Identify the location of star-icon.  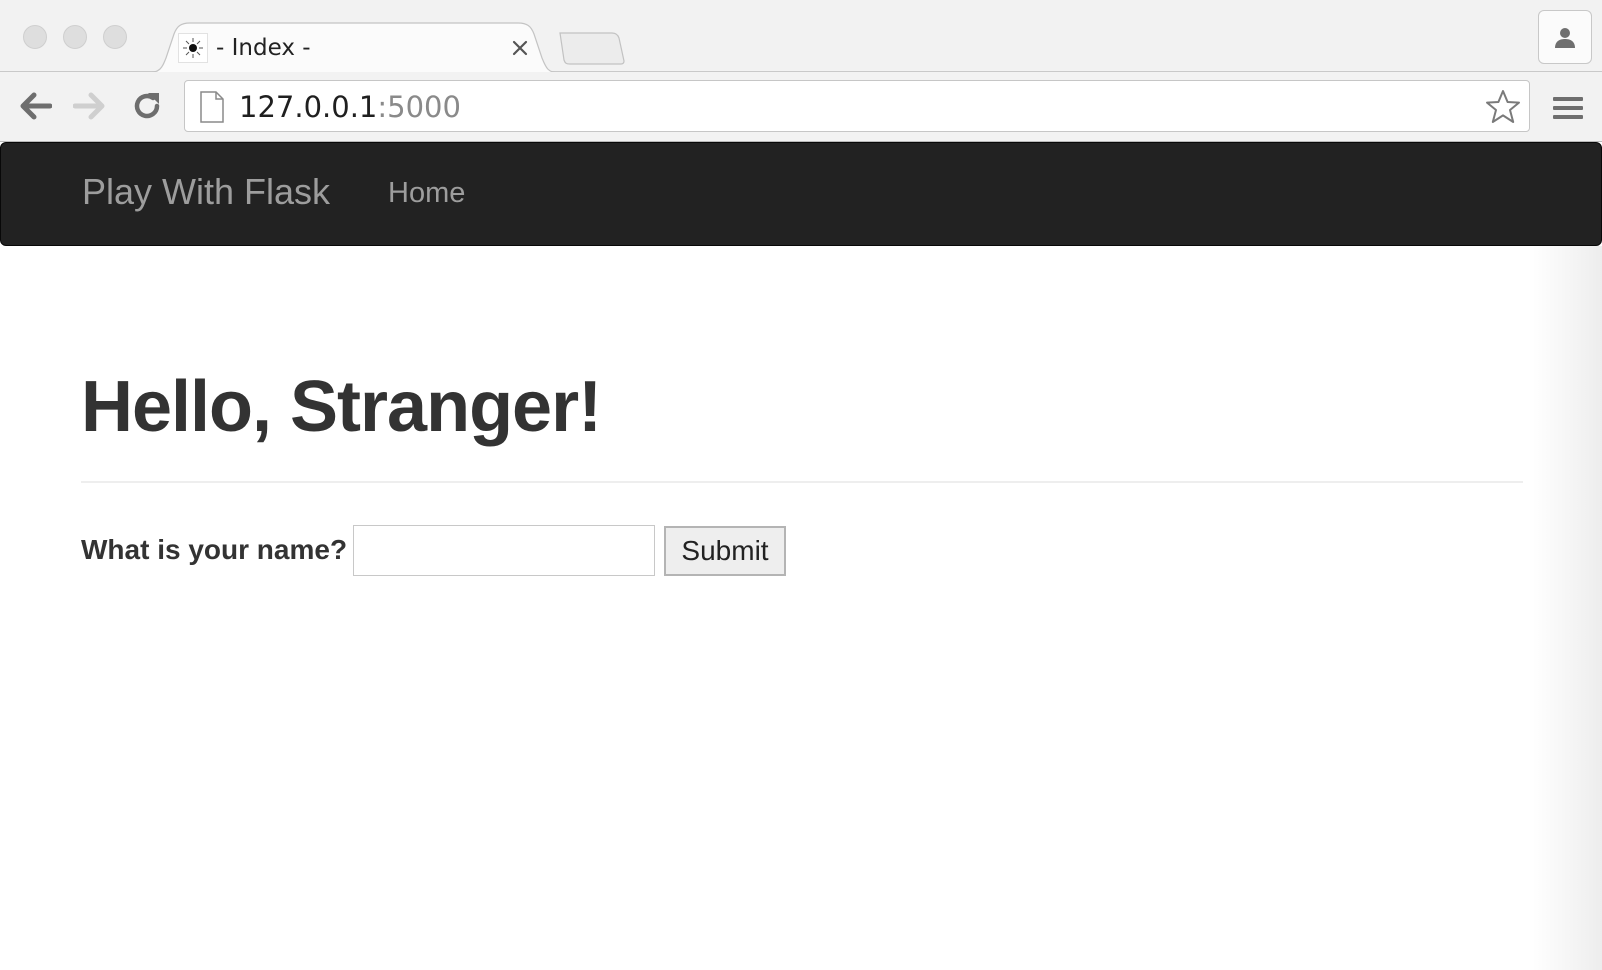
(1503, 107).